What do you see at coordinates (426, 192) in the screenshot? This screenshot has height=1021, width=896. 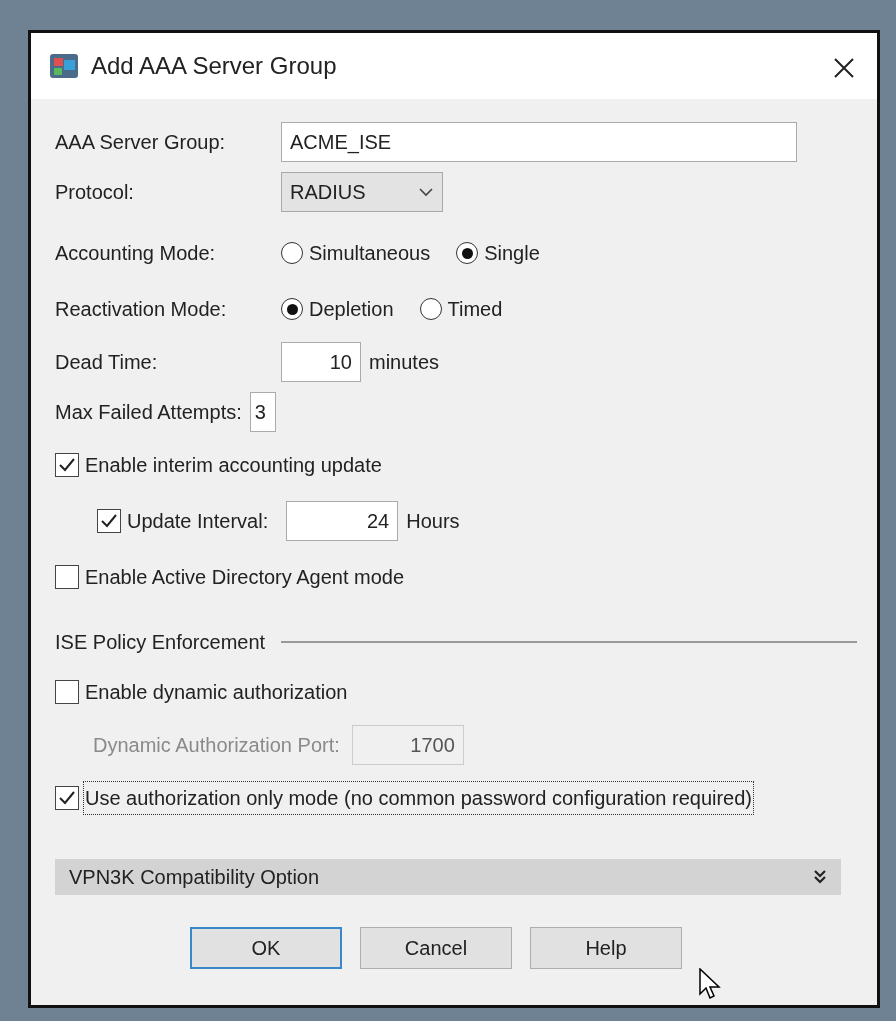 I see `chevron-down-icon` at bounding box center [426, 192].